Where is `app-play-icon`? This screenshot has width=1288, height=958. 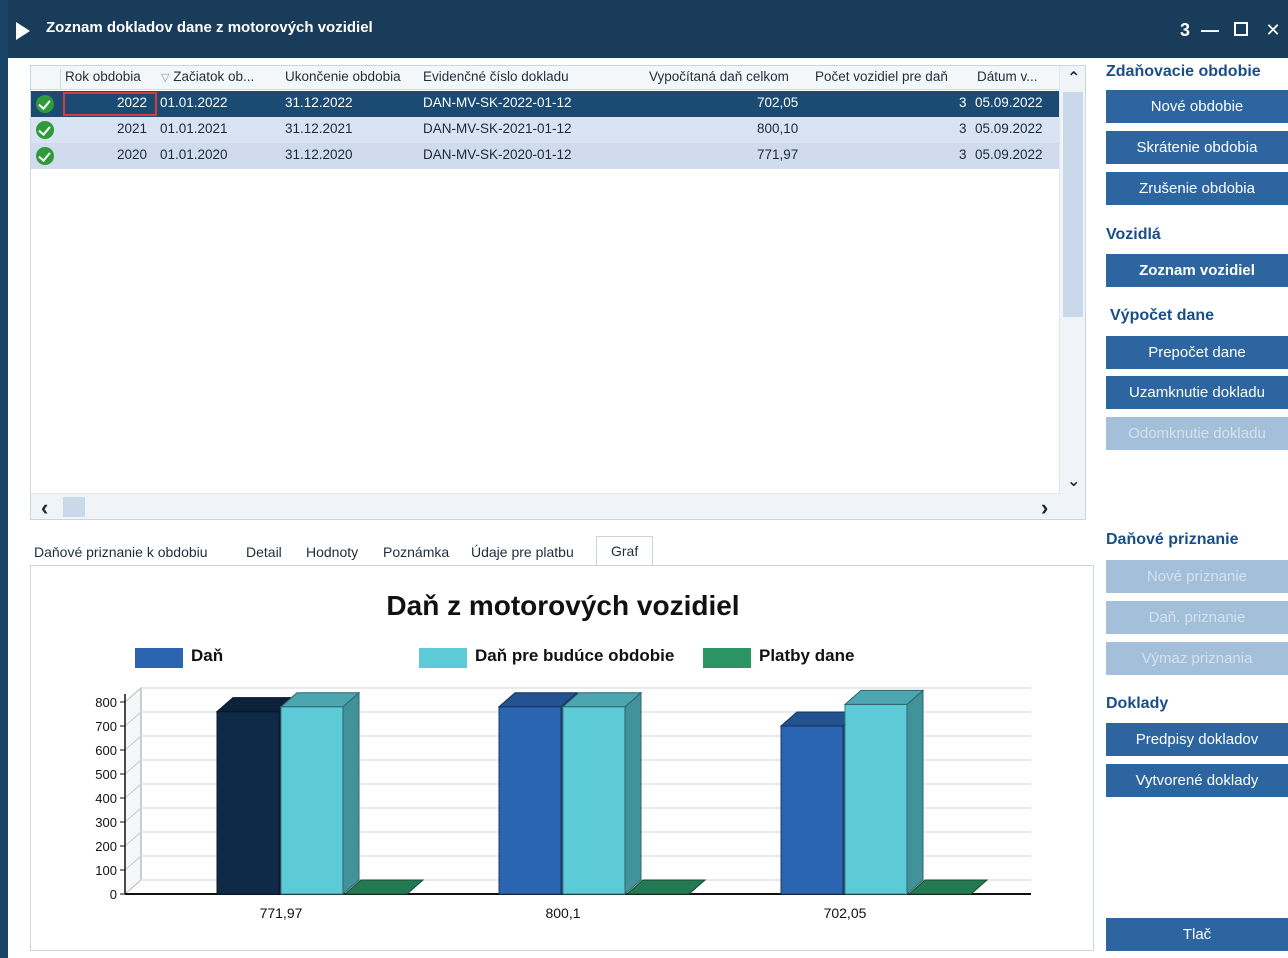
app-play-icon is located at coordinates (23, 31).